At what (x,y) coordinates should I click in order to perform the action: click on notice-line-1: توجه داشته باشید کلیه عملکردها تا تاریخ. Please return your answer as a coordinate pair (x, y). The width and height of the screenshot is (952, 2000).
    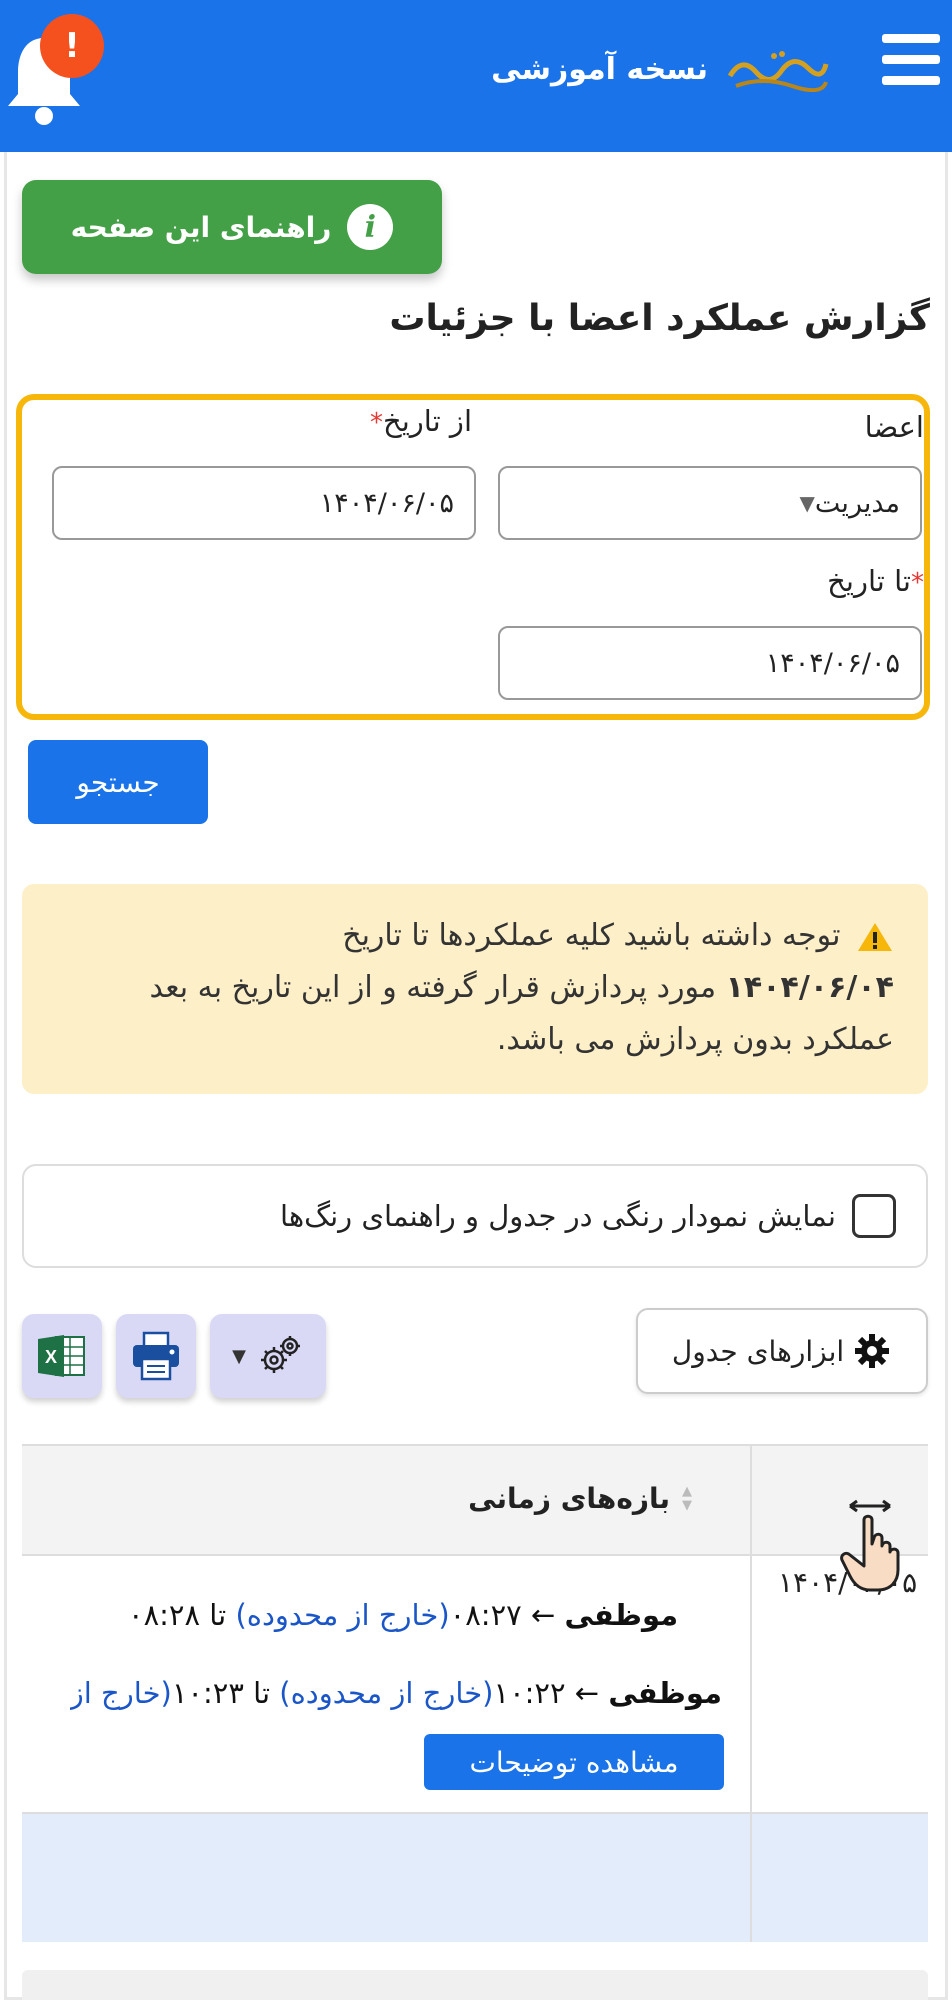
    Looking at the image, I should click on (591, 935).